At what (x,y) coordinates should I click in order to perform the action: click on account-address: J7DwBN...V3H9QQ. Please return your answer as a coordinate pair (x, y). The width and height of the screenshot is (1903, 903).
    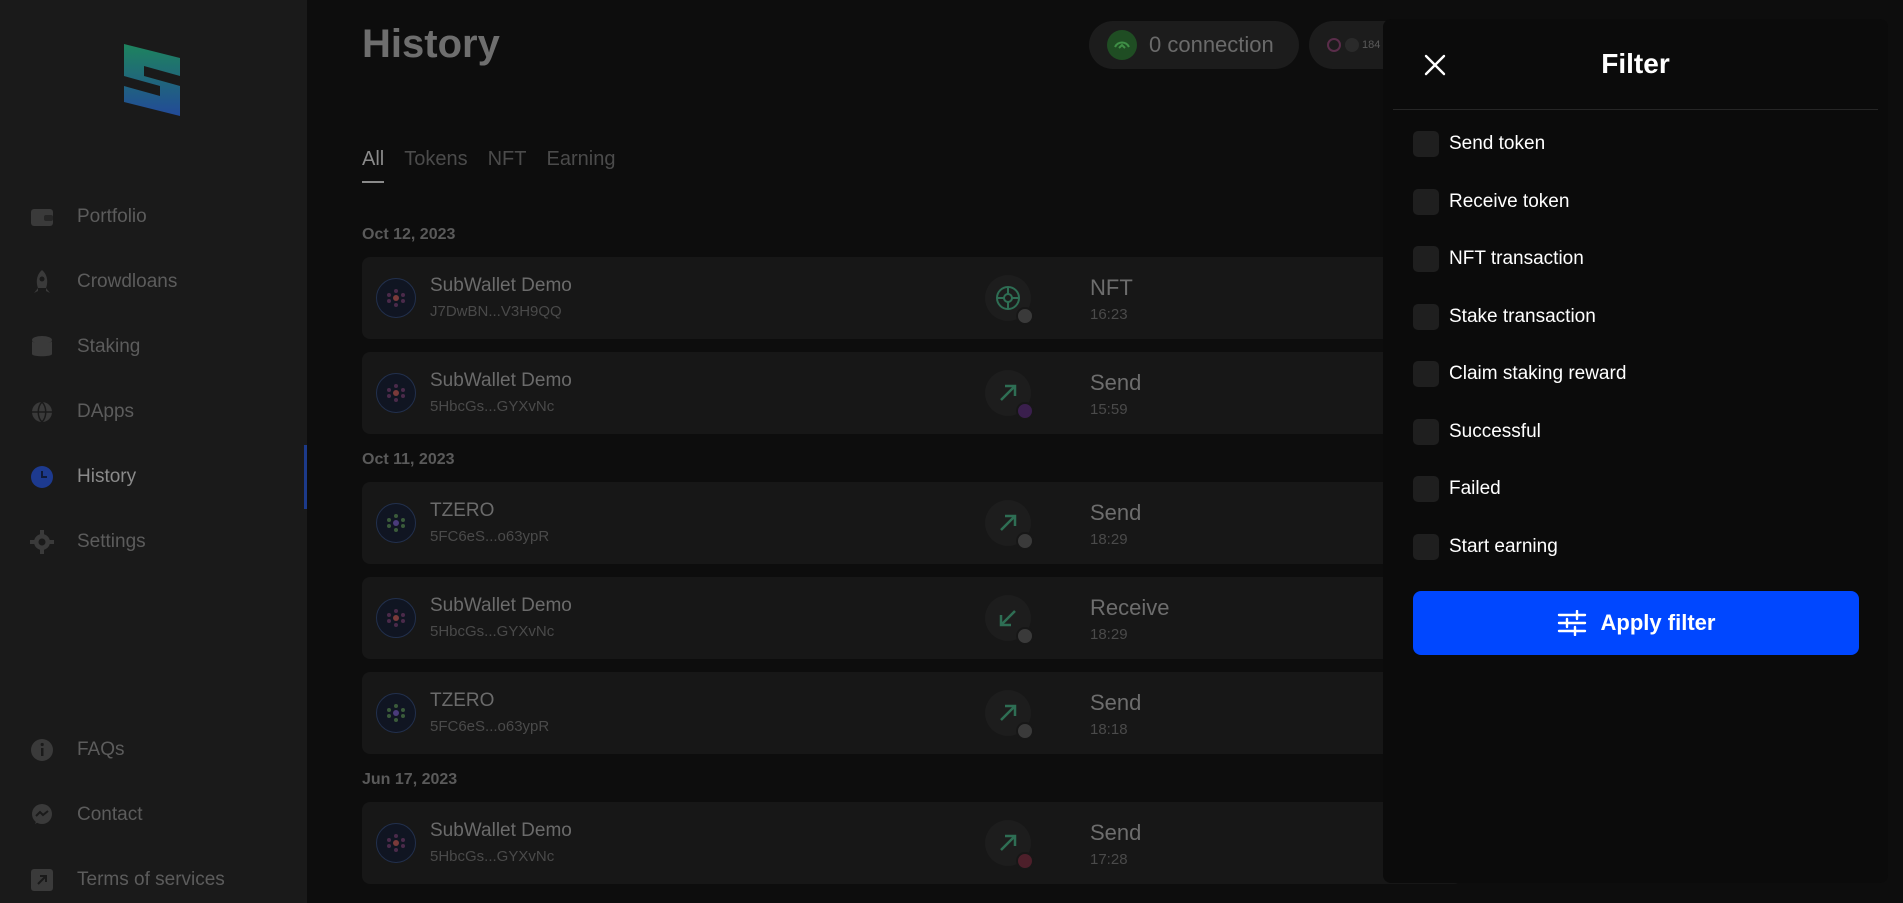
    Looking at the image, I should click on (496, 311).